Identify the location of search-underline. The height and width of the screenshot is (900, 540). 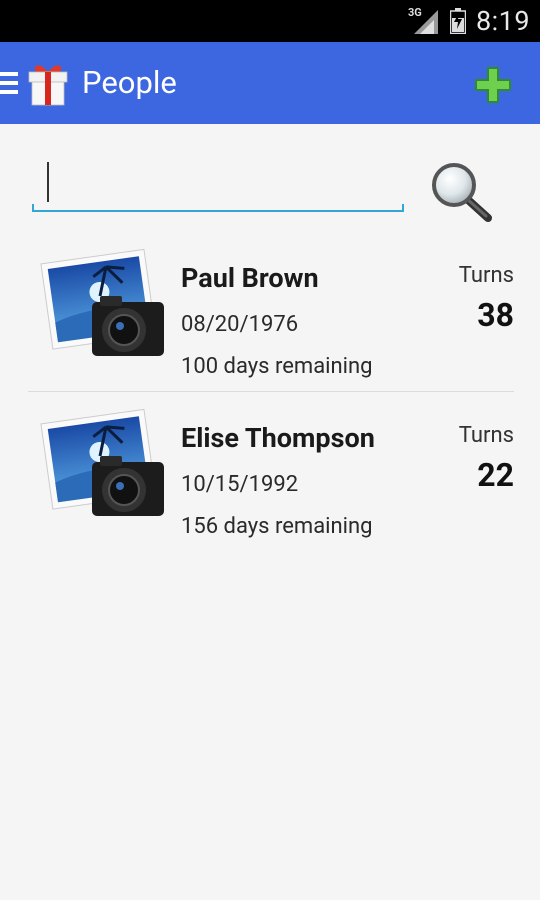
(218, 211).